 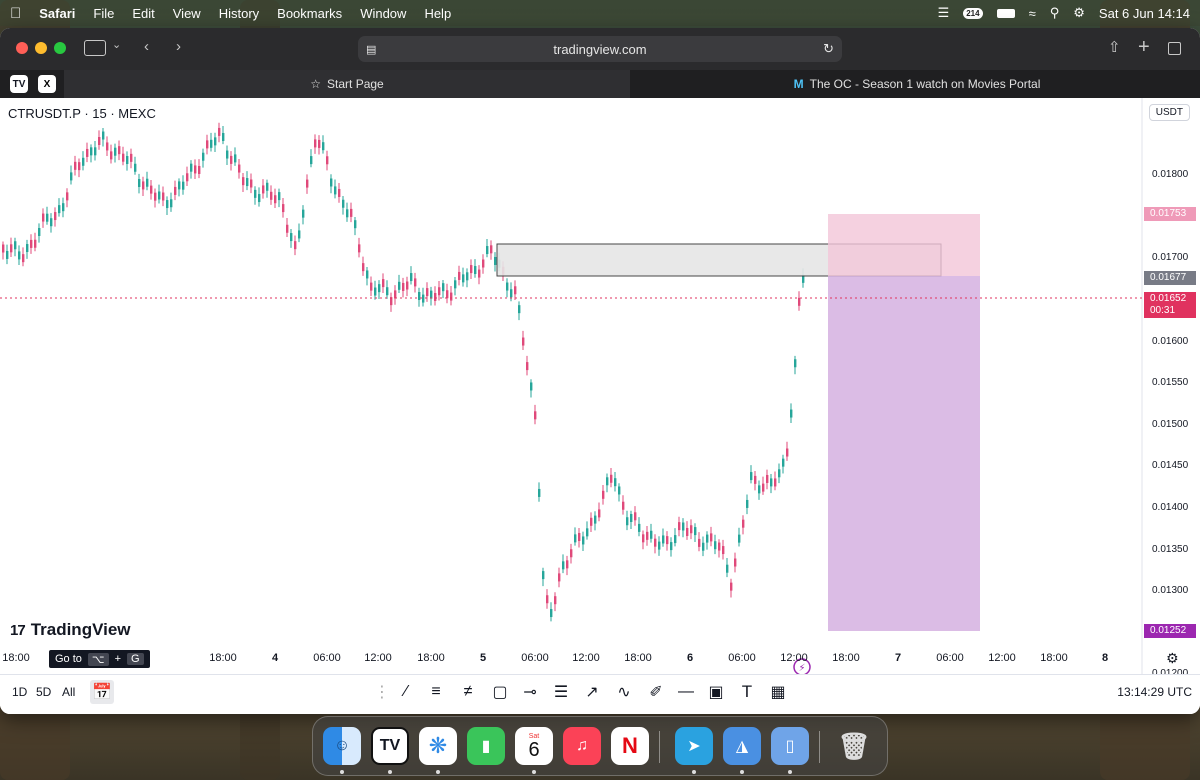 What do you see at coordinates (383, 13) in the screenshot?
I see `menu-window: Window` at bounding box center [383, 13].